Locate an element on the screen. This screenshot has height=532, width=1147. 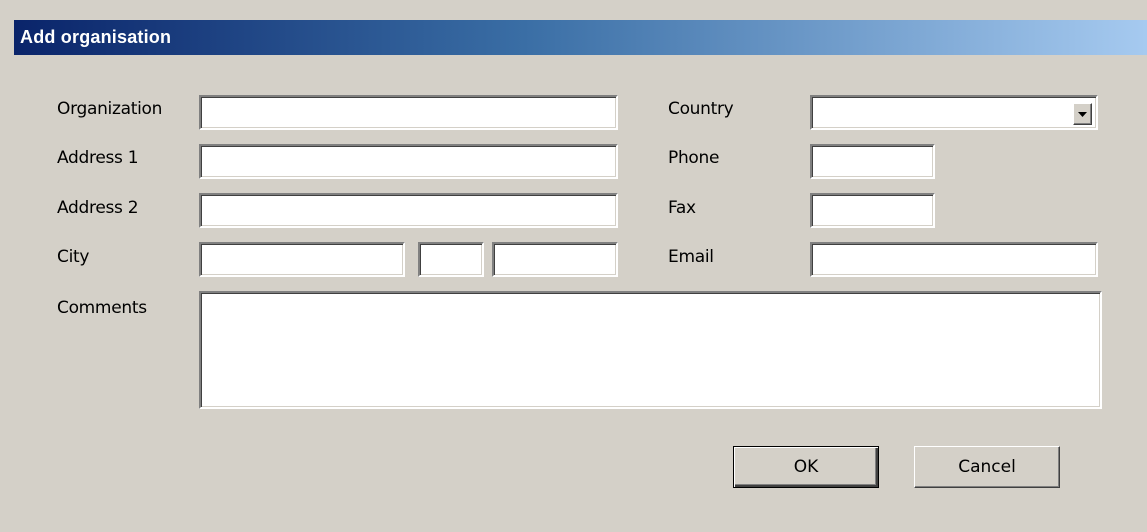
chevron-down-icon is located at coordinates (1082, 114).